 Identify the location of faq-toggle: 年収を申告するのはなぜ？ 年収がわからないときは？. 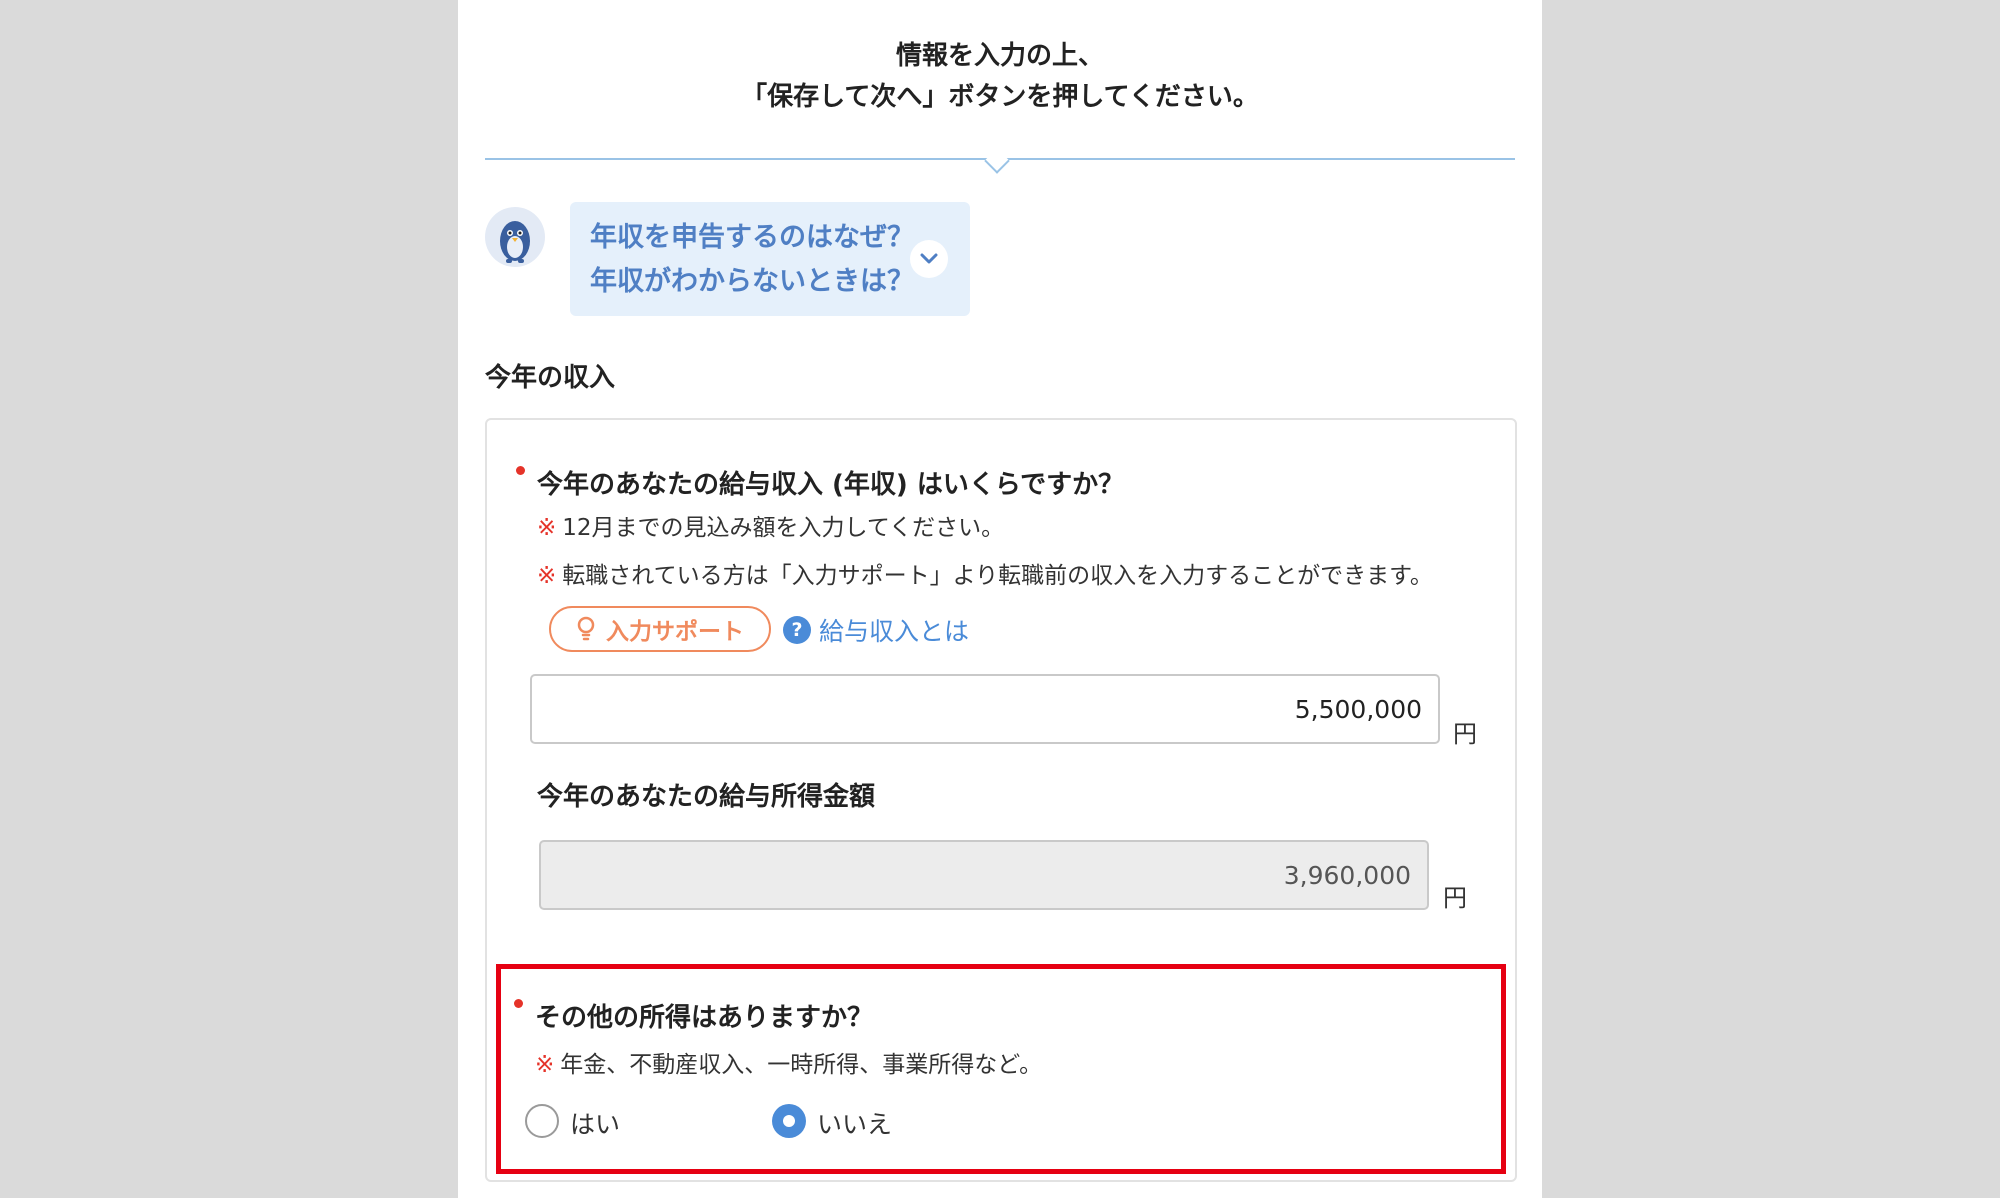
(770, 259).